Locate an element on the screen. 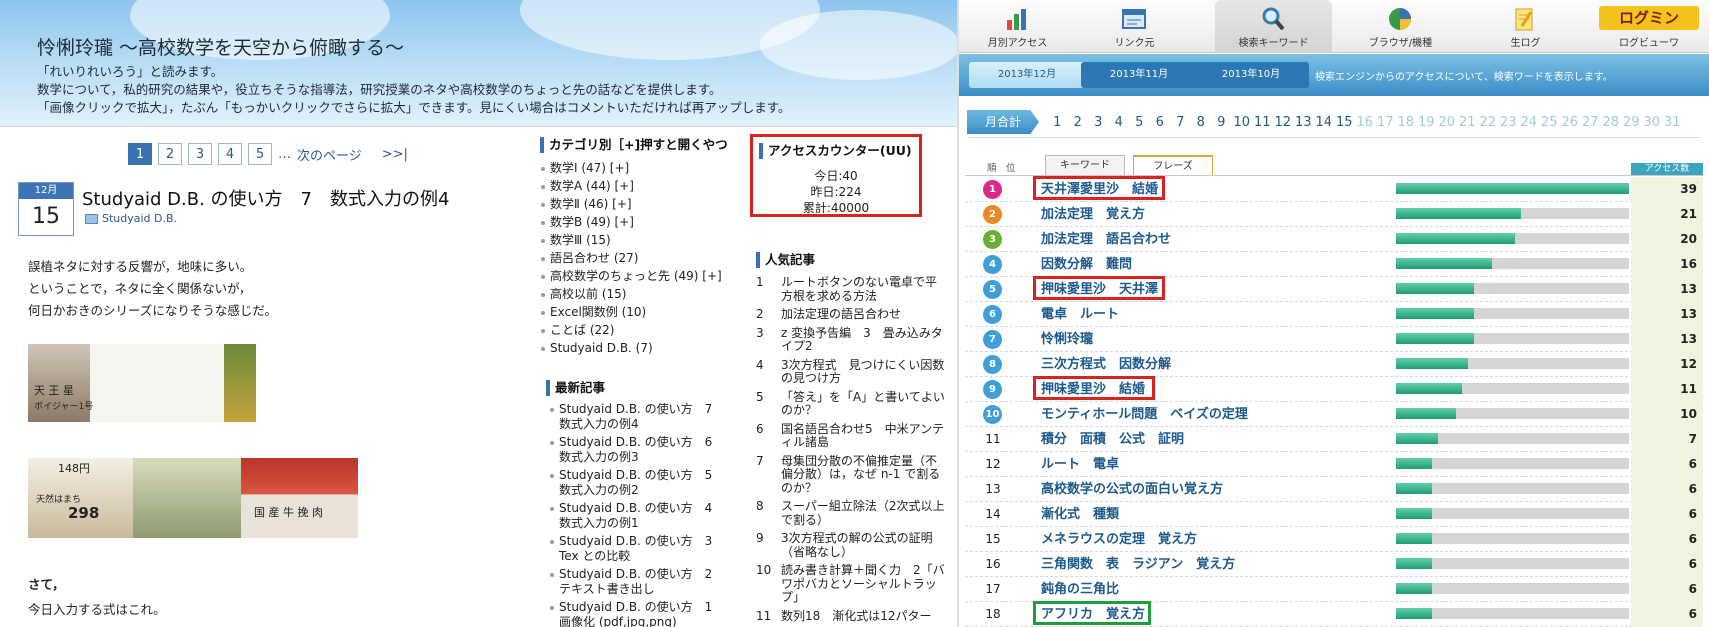  day-link: 15 is located at coordinates (1344, 122).